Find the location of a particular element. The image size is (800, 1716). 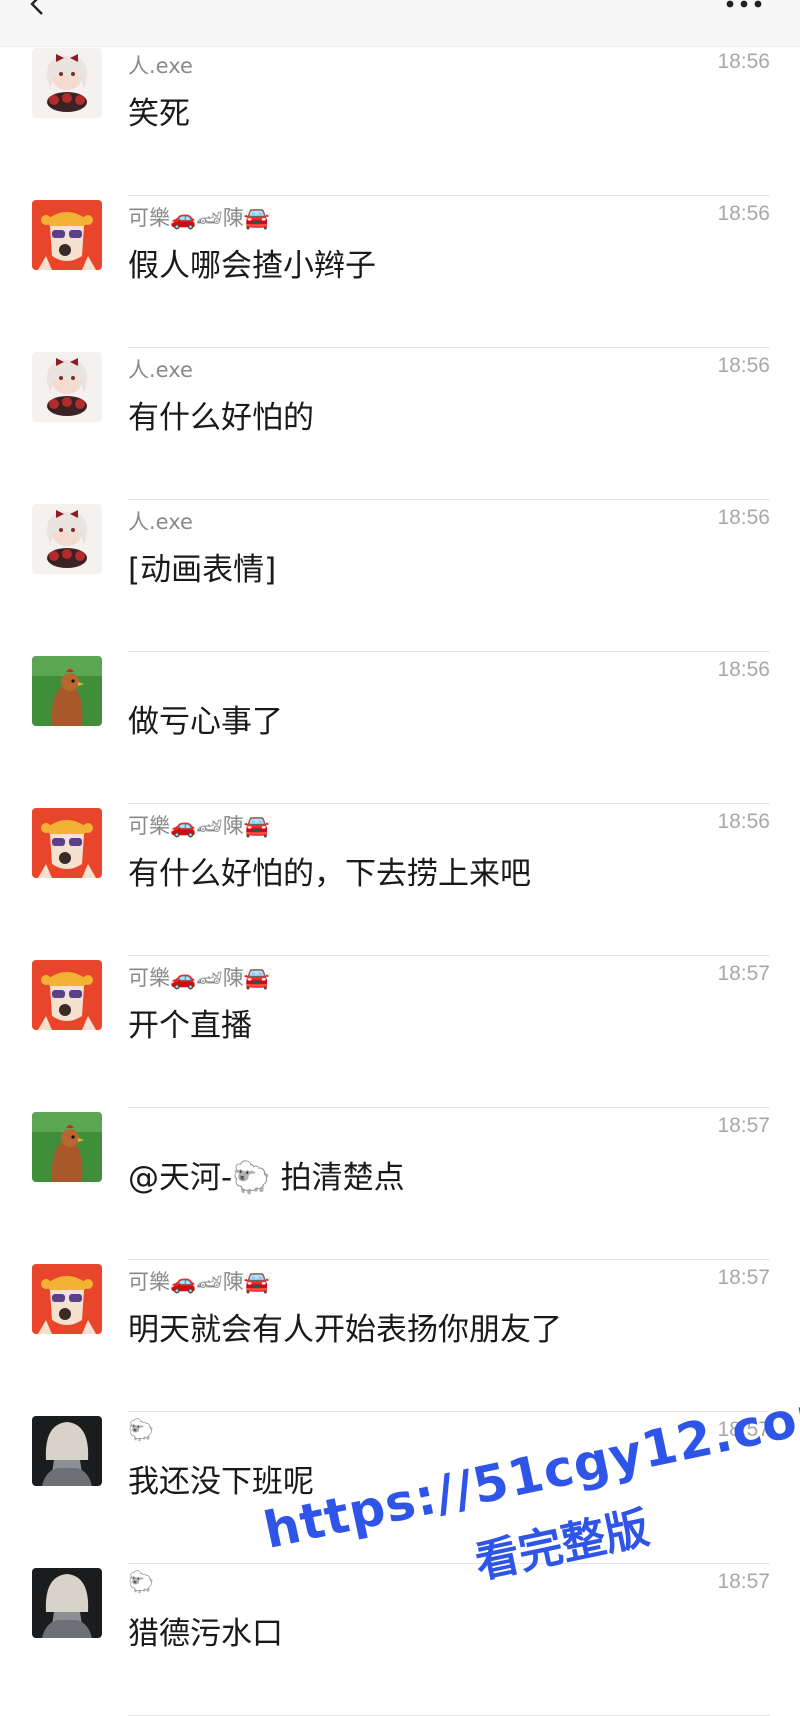

chat-message-row: 18:56 做亏心事了 is located at coordinates (400, 728).